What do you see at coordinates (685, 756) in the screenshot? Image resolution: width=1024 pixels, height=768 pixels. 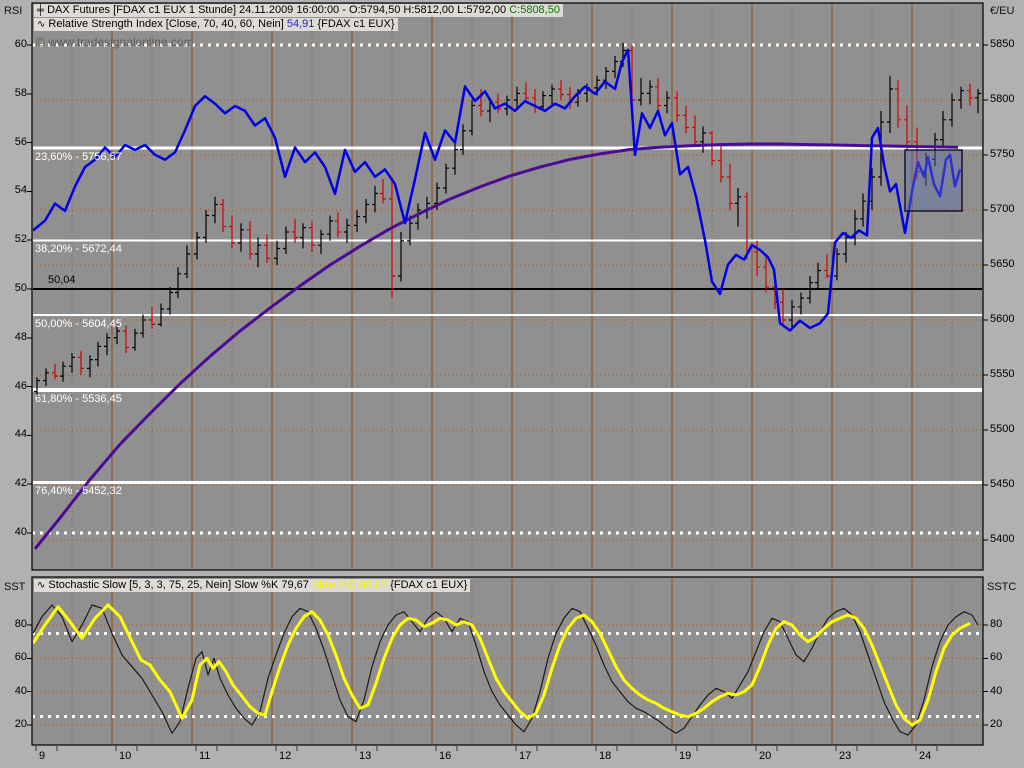 I see `x-axis-day-label: 19` at bounding box center [685, 756].